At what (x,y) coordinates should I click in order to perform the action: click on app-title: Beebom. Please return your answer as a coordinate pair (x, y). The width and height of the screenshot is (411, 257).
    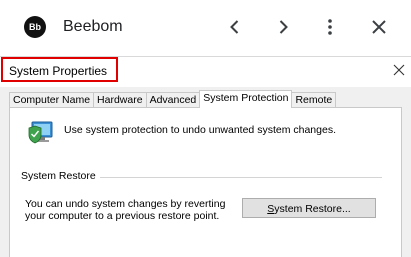
    Looking at the image, I should click on (93, 26).